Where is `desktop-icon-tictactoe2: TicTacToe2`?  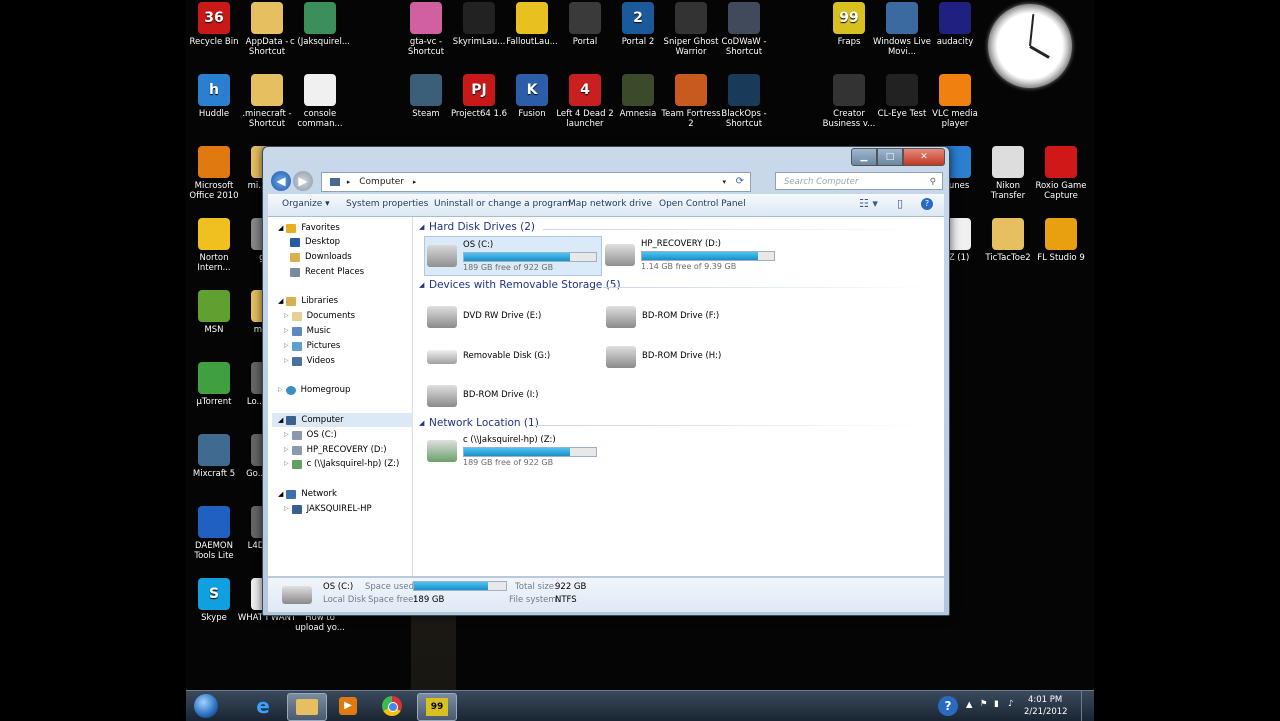
desktop-icon-tictactoe2: TicTacToe2 is located at coordinates (1008, 239).